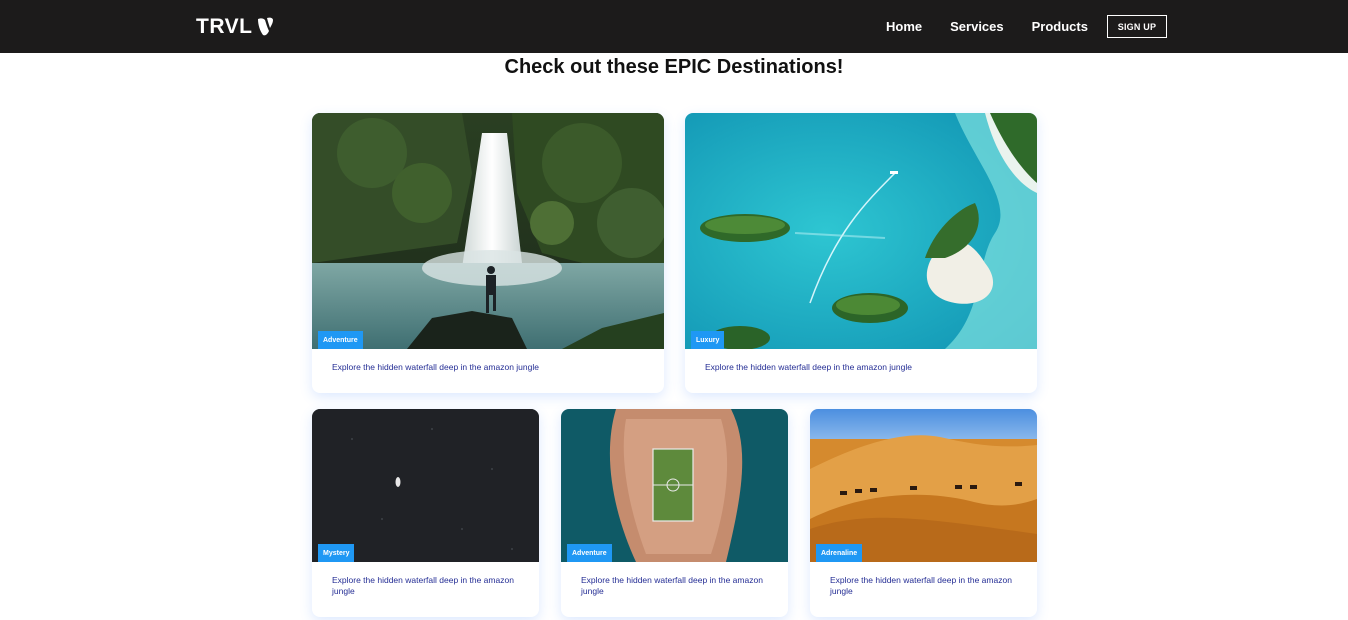  I want to click on card-tag: Luxury, so click(708, 340).